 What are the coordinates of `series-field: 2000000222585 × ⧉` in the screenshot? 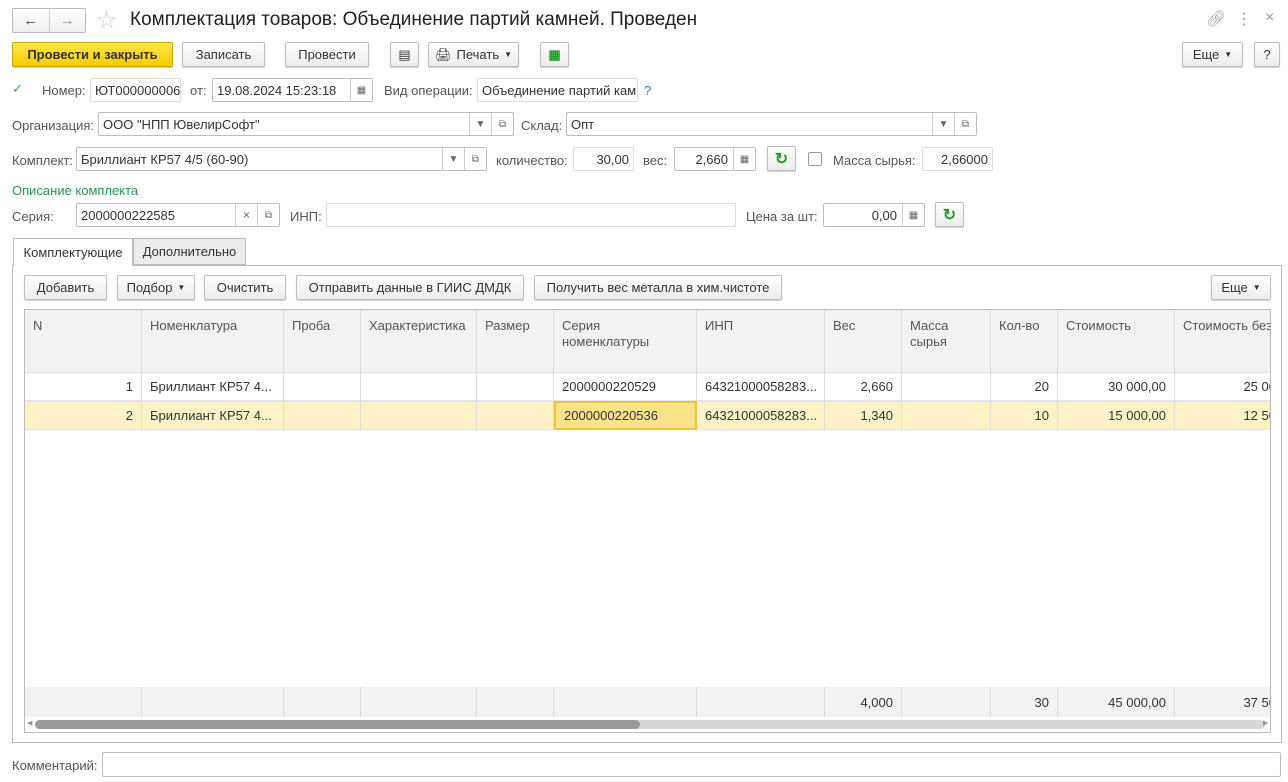 It's located at (178, 215).